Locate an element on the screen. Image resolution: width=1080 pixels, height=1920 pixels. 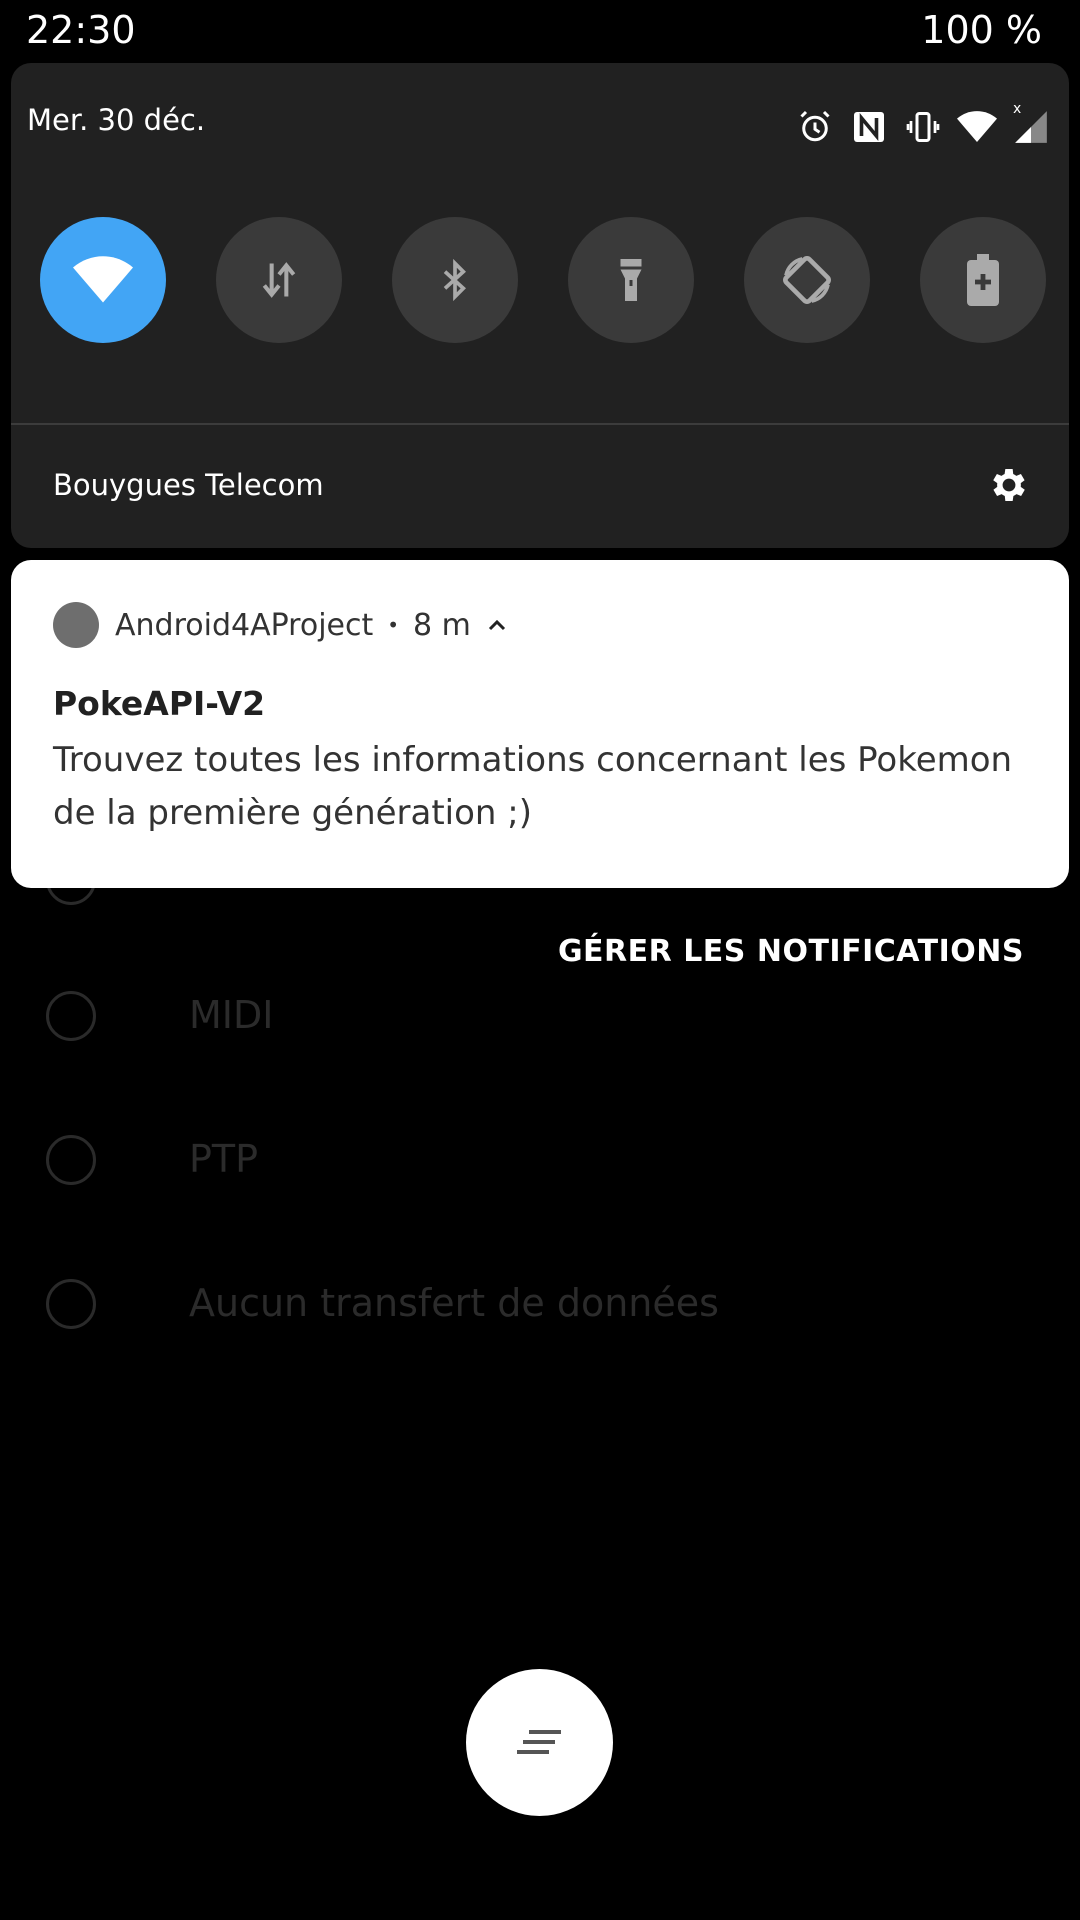
tile-auto-rotate is located at coordinates (807, 280).